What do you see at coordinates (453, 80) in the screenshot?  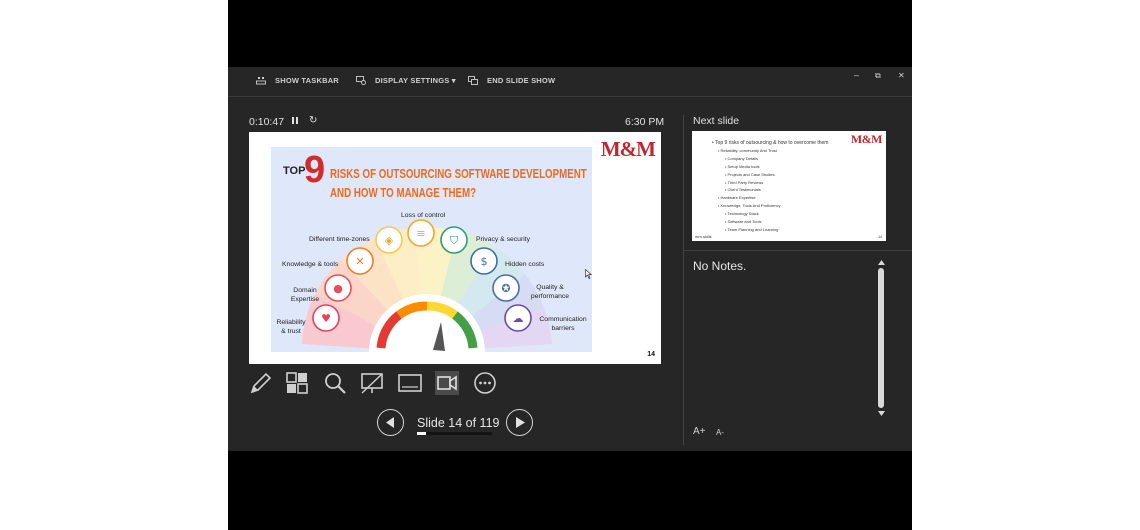 I see `chevron-down-icon: ▾` at bounding box center [453, 80].